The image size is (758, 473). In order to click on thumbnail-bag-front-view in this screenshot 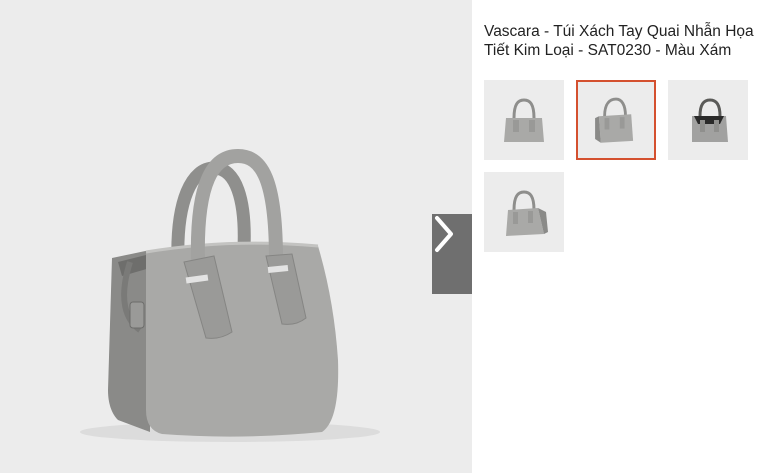, I will do `click(524, 120)`.